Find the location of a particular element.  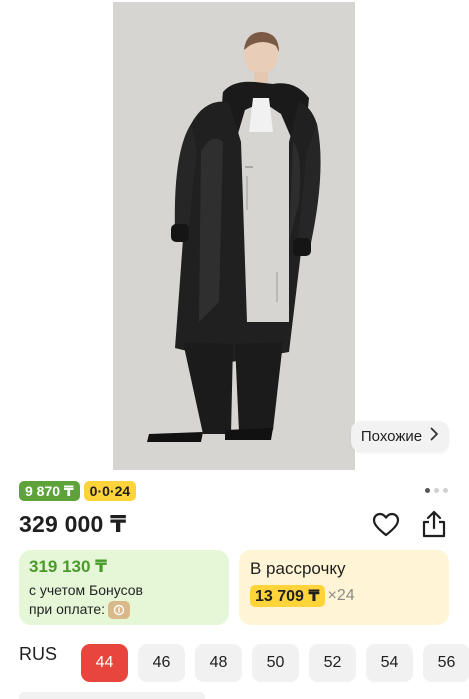

installment-row: 13 709 ₸ ×24 is located at coordinates (344, 596).